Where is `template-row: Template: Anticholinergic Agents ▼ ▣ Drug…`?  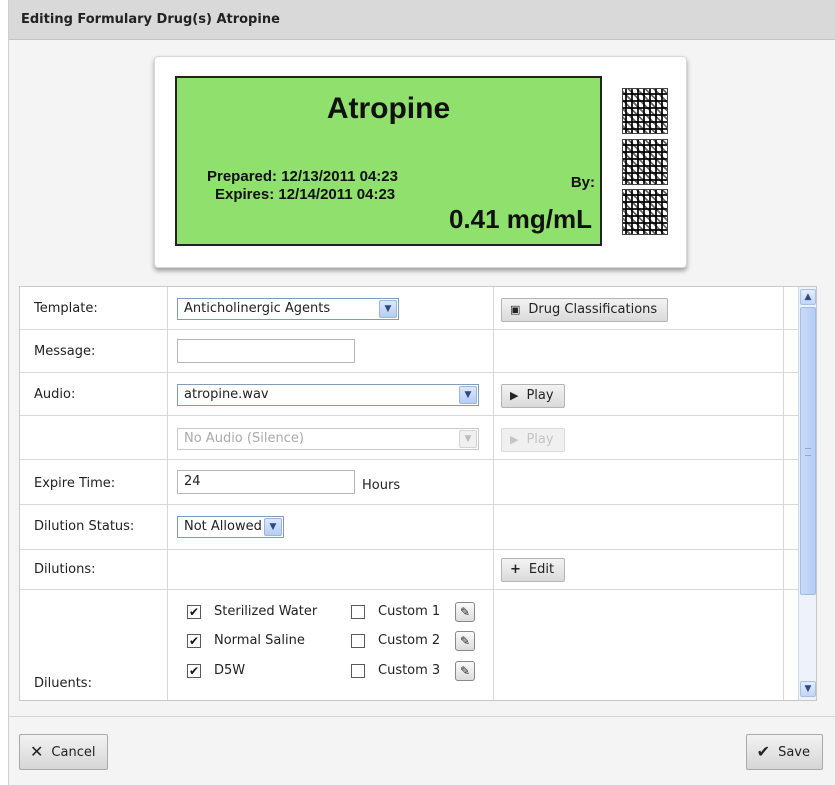 template-row: Template: Anticholinergic Agents ▼ ▣ Drug… is located at coordinates (409, 308).